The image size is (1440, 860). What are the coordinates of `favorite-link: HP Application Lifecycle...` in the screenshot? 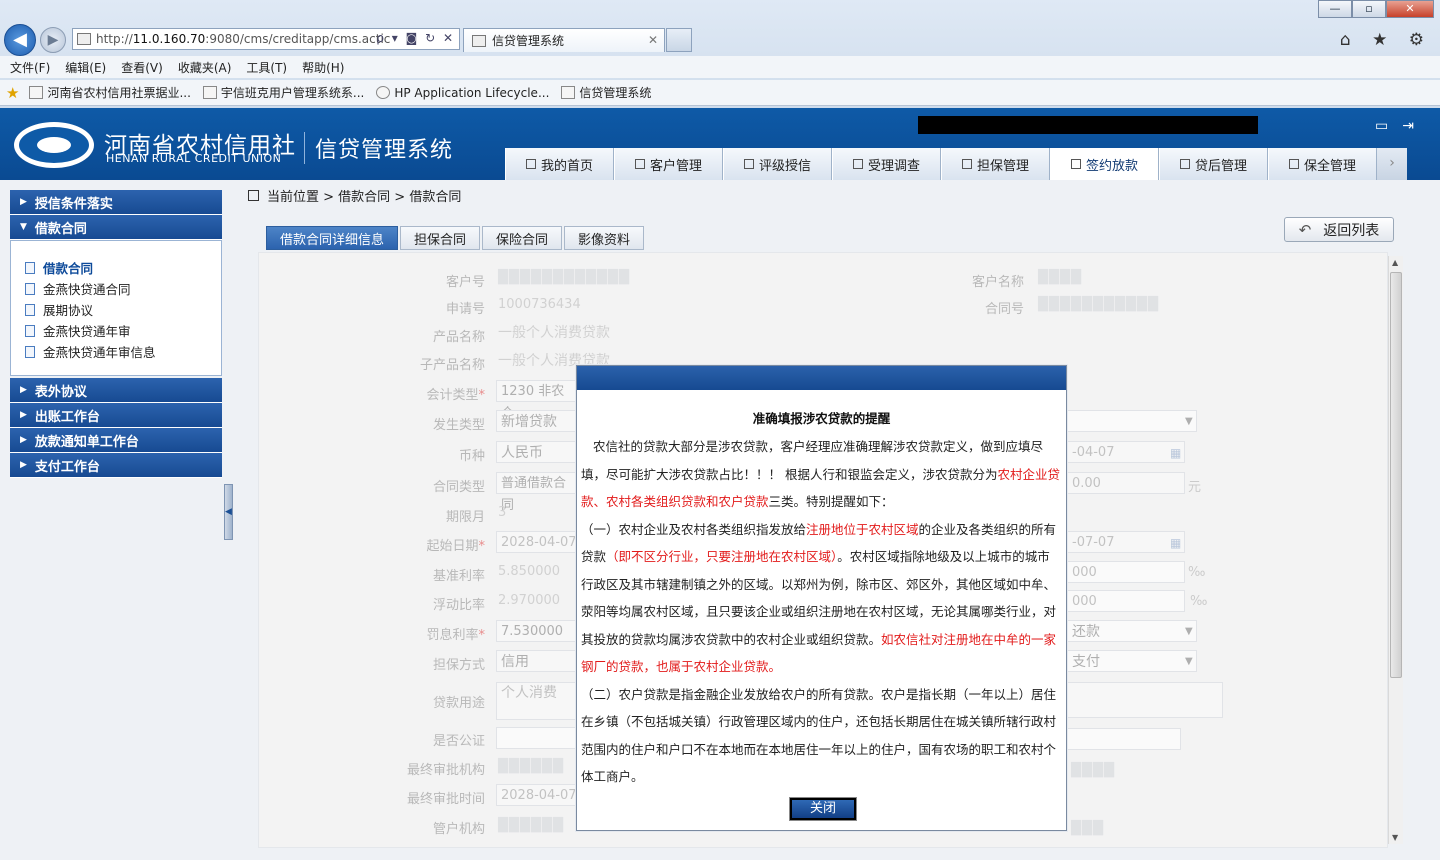 It's located at (462, 93).